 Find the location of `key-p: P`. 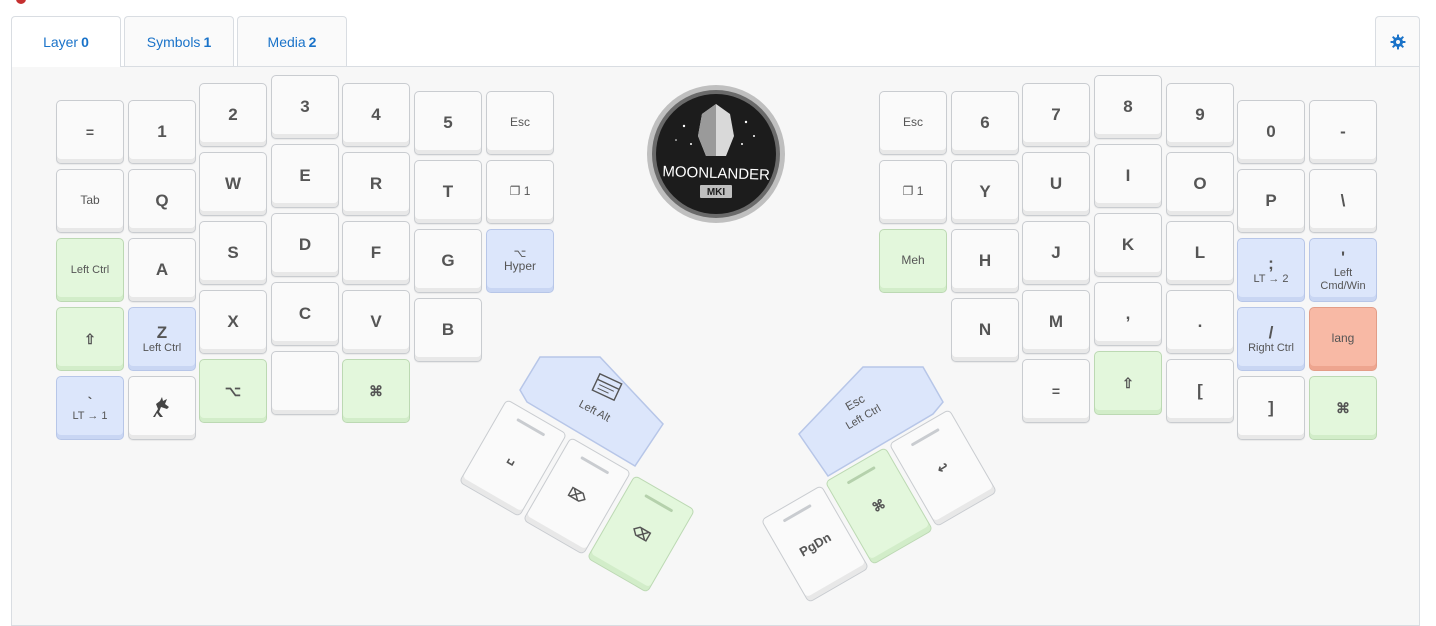

key-p: P is located at coordinates (1271, 201).